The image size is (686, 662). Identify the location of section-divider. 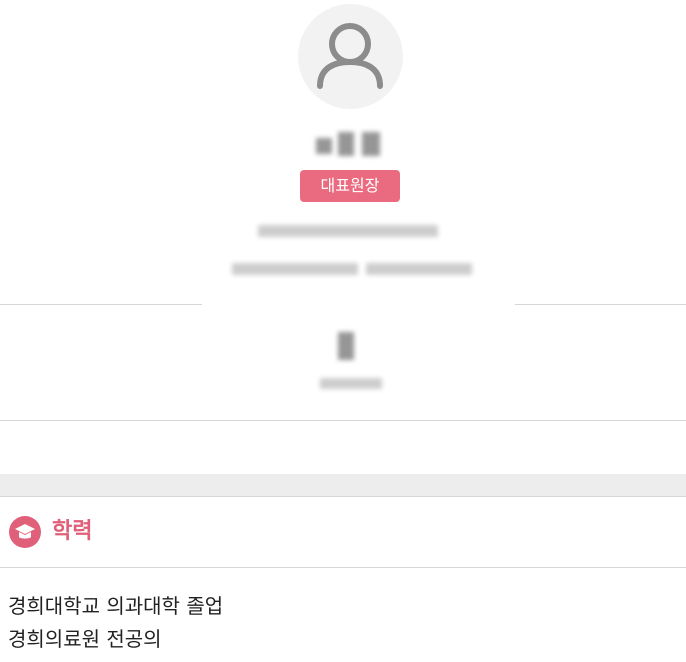
(343, 420).